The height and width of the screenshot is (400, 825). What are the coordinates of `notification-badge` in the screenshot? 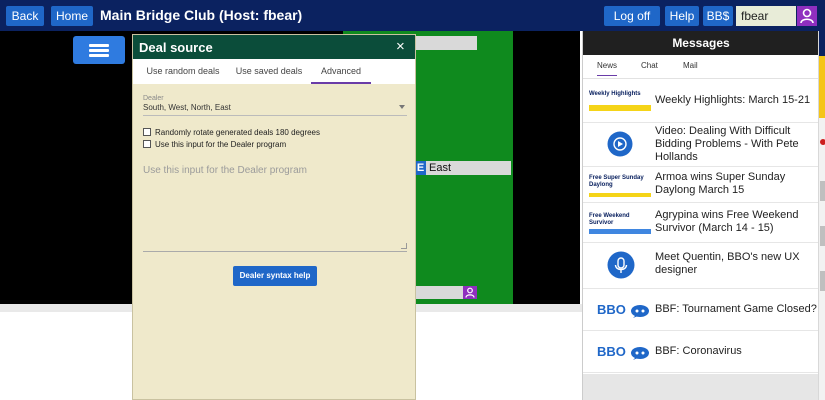 It's located at (822, 142).